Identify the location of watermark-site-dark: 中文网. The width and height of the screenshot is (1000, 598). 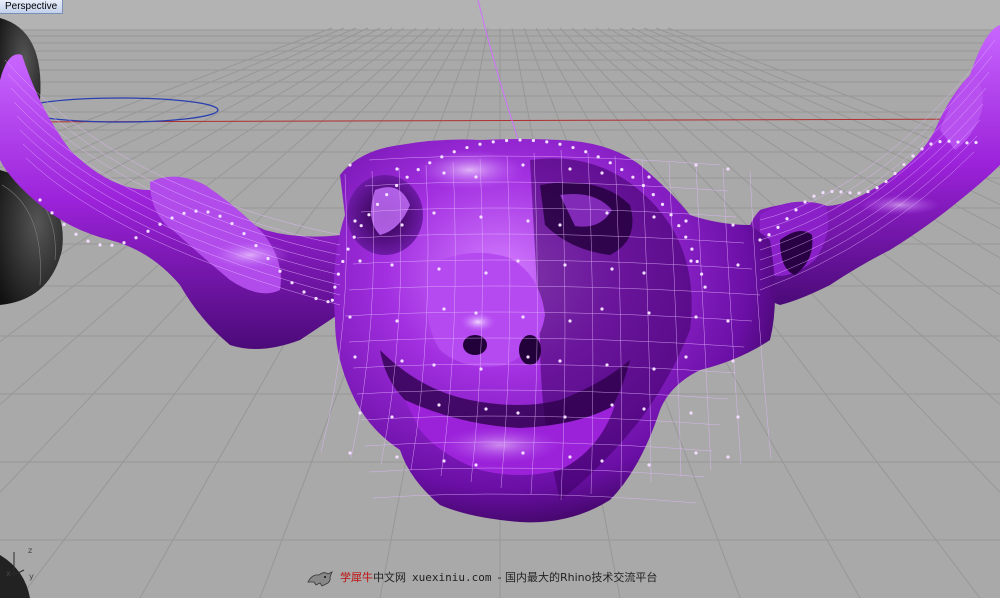
(389, 577).